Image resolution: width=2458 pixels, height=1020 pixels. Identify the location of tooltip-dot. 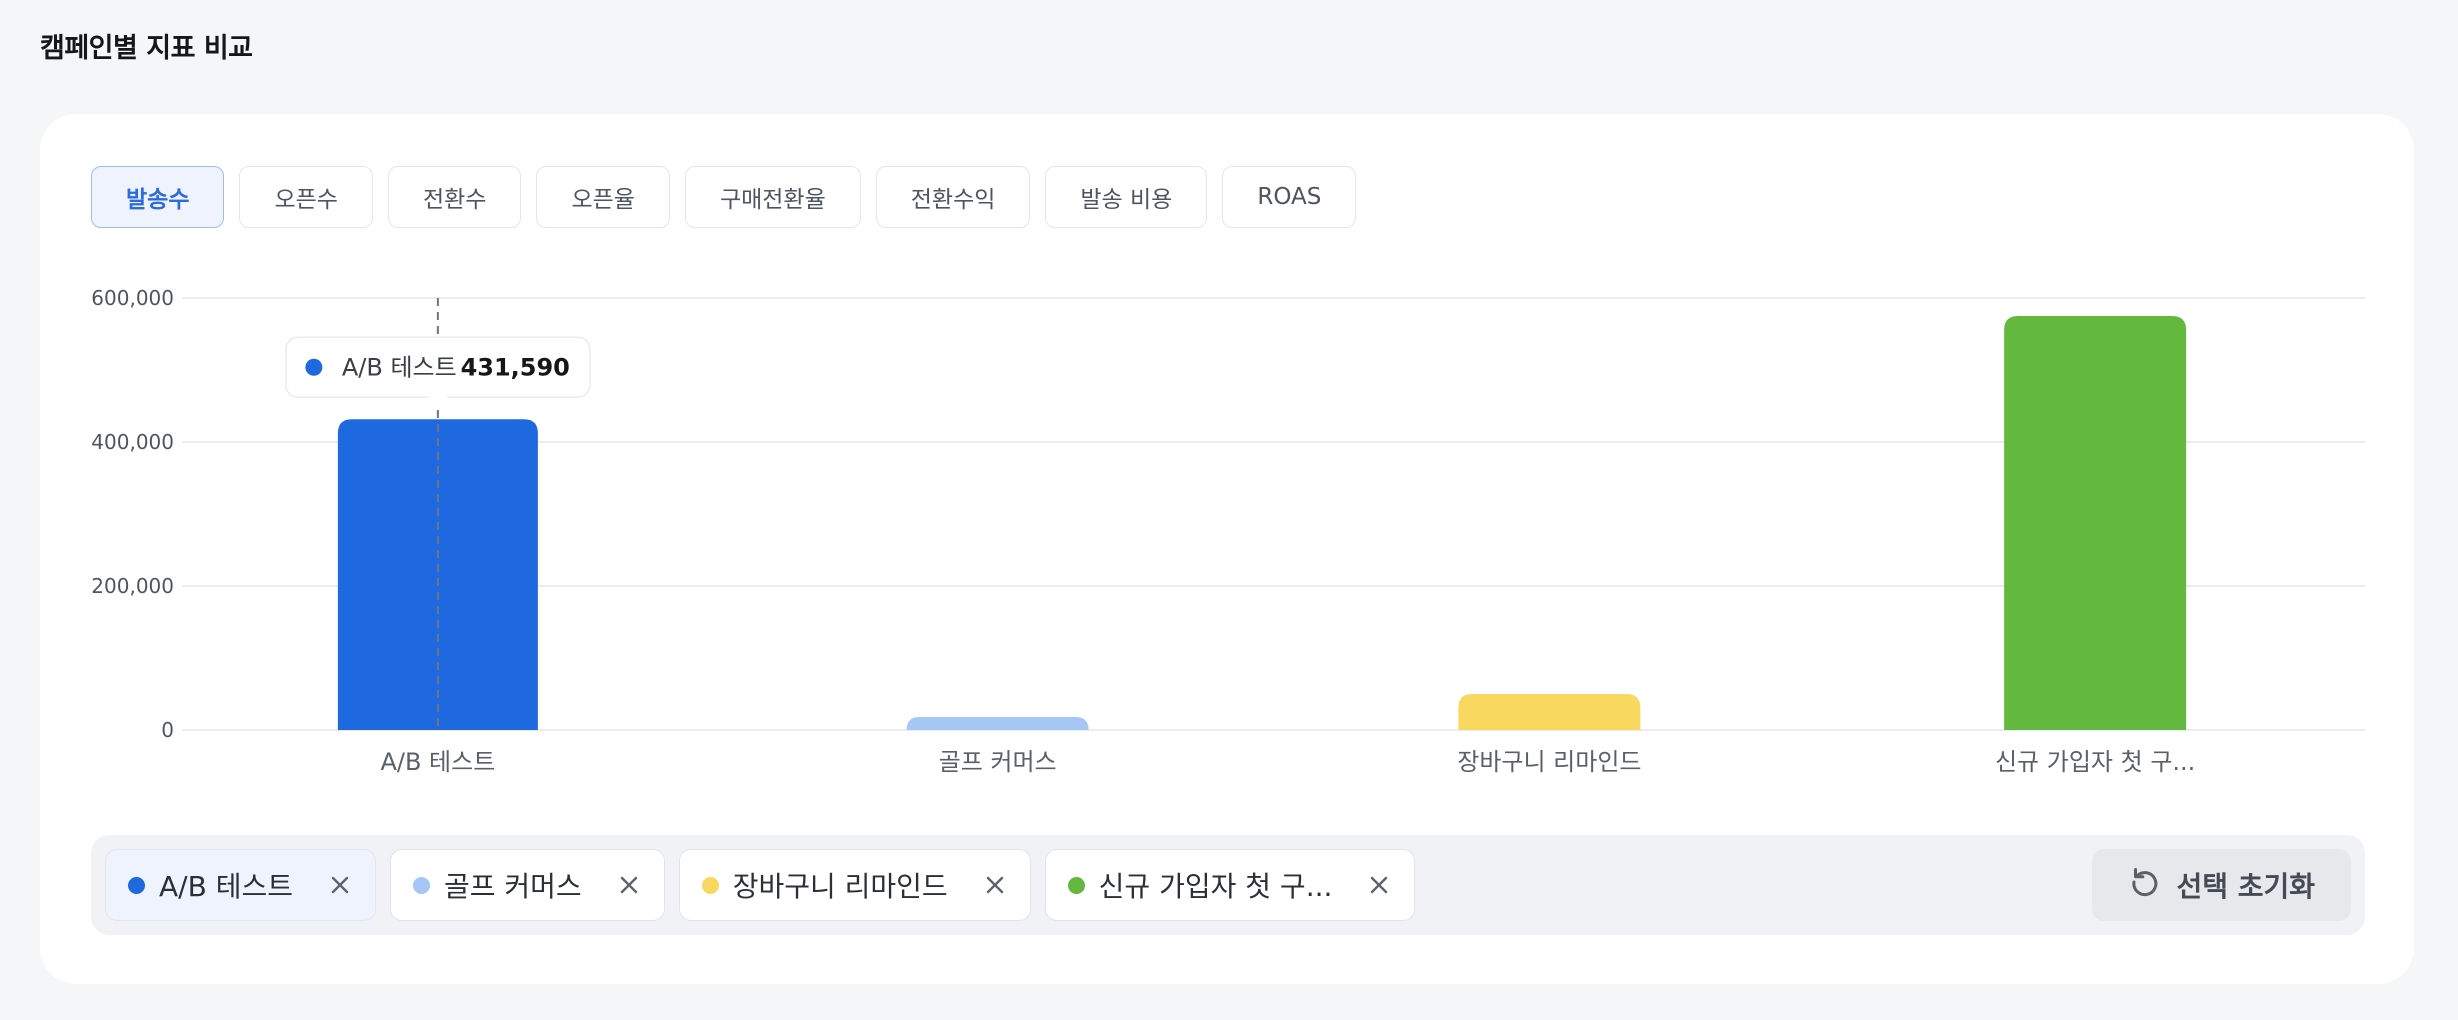
(314, 367).